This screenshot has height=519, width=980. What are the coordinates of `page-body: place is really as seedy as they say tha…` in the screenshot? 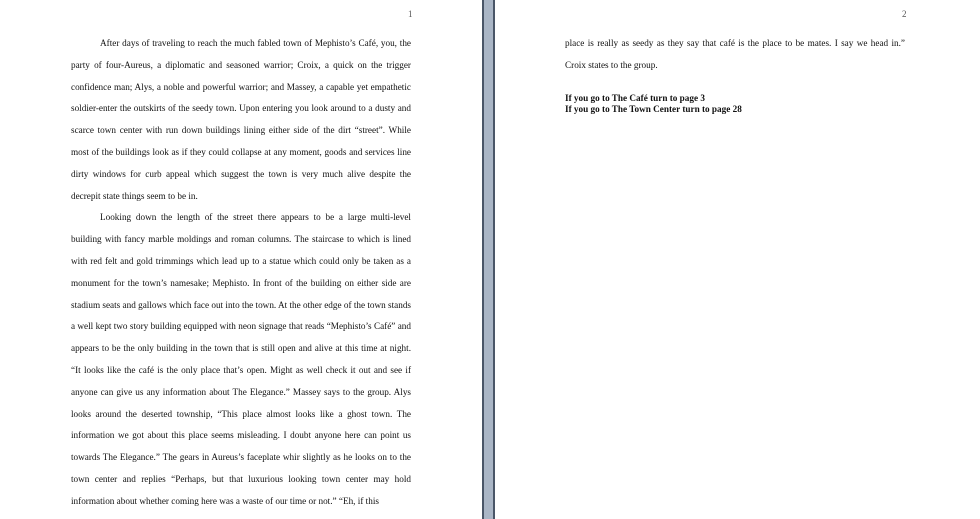 It's located at (735, 55).